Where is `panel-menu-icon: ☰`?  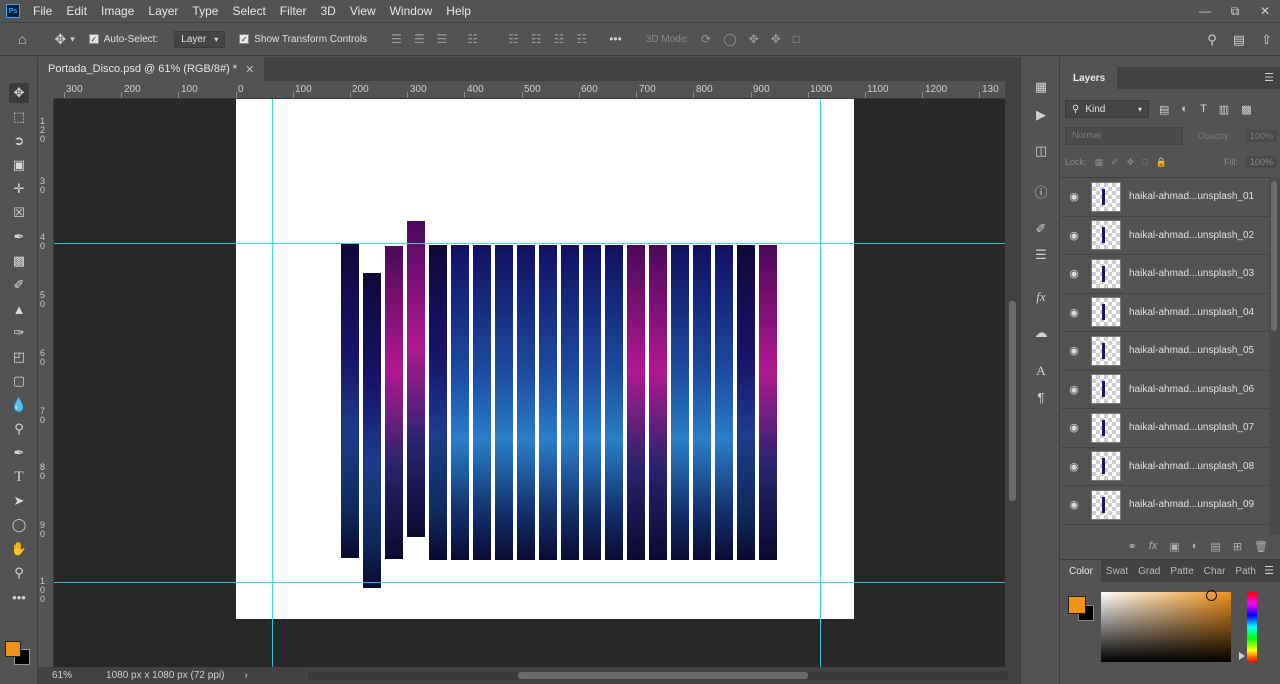 panel-menu-icon: ☰ is located at coordinates (1269, 571).